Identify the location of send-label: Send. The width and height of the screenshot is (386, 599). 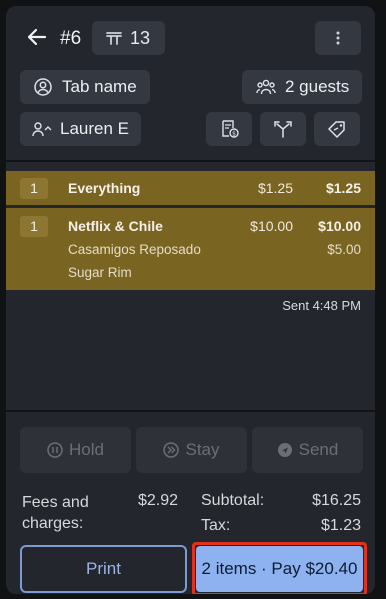
(318, 449).